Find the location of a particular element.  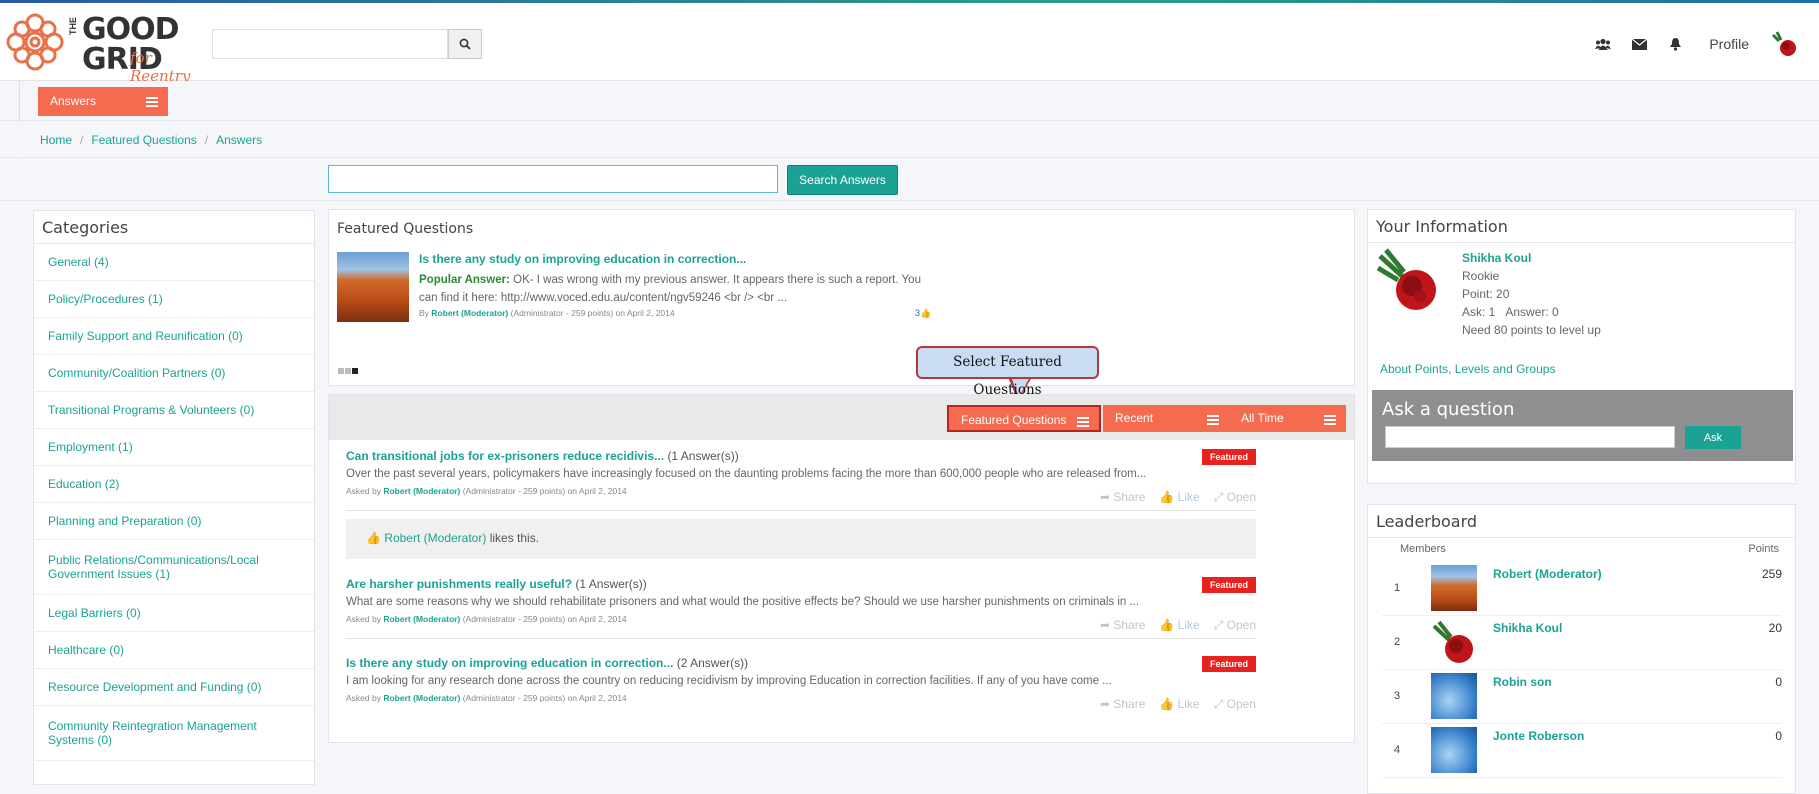

member-name-link: Robin son is located at coordinates (1522, 682).